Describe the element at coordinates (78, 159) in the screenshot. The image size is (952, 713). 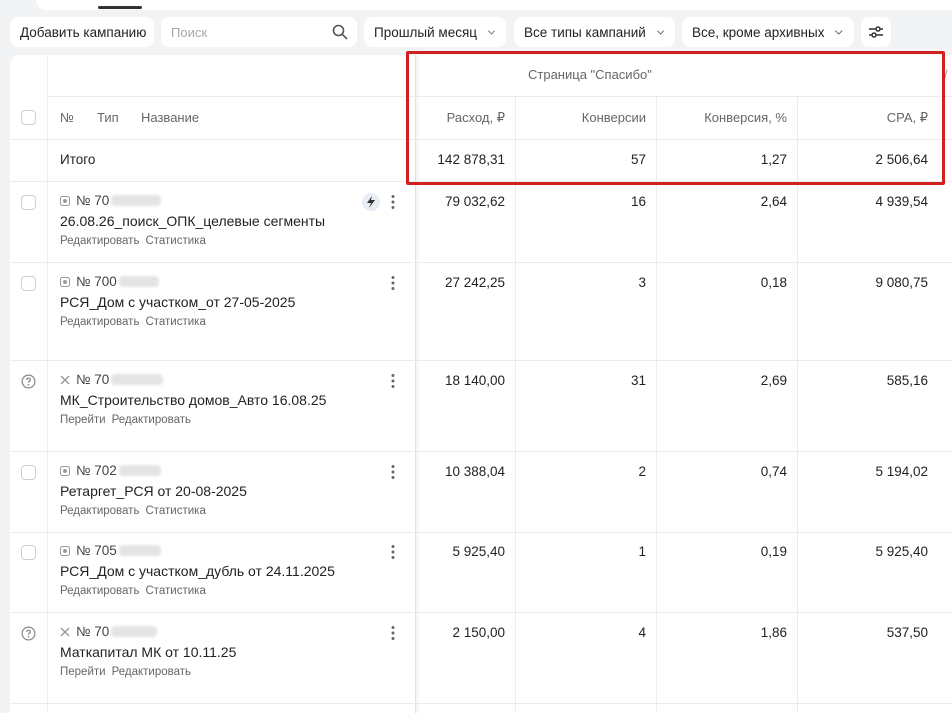
I see `total-label: Итого` at that location.